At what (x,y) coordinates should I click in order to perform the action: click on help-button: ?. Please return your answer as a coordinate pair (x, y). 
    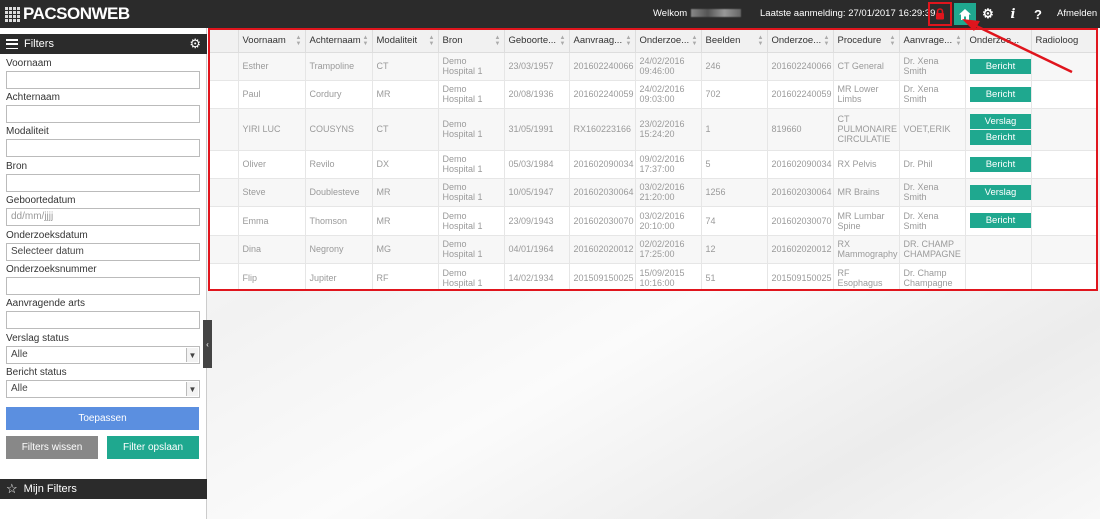
    Looking at the image, I should click on (1038, 14).